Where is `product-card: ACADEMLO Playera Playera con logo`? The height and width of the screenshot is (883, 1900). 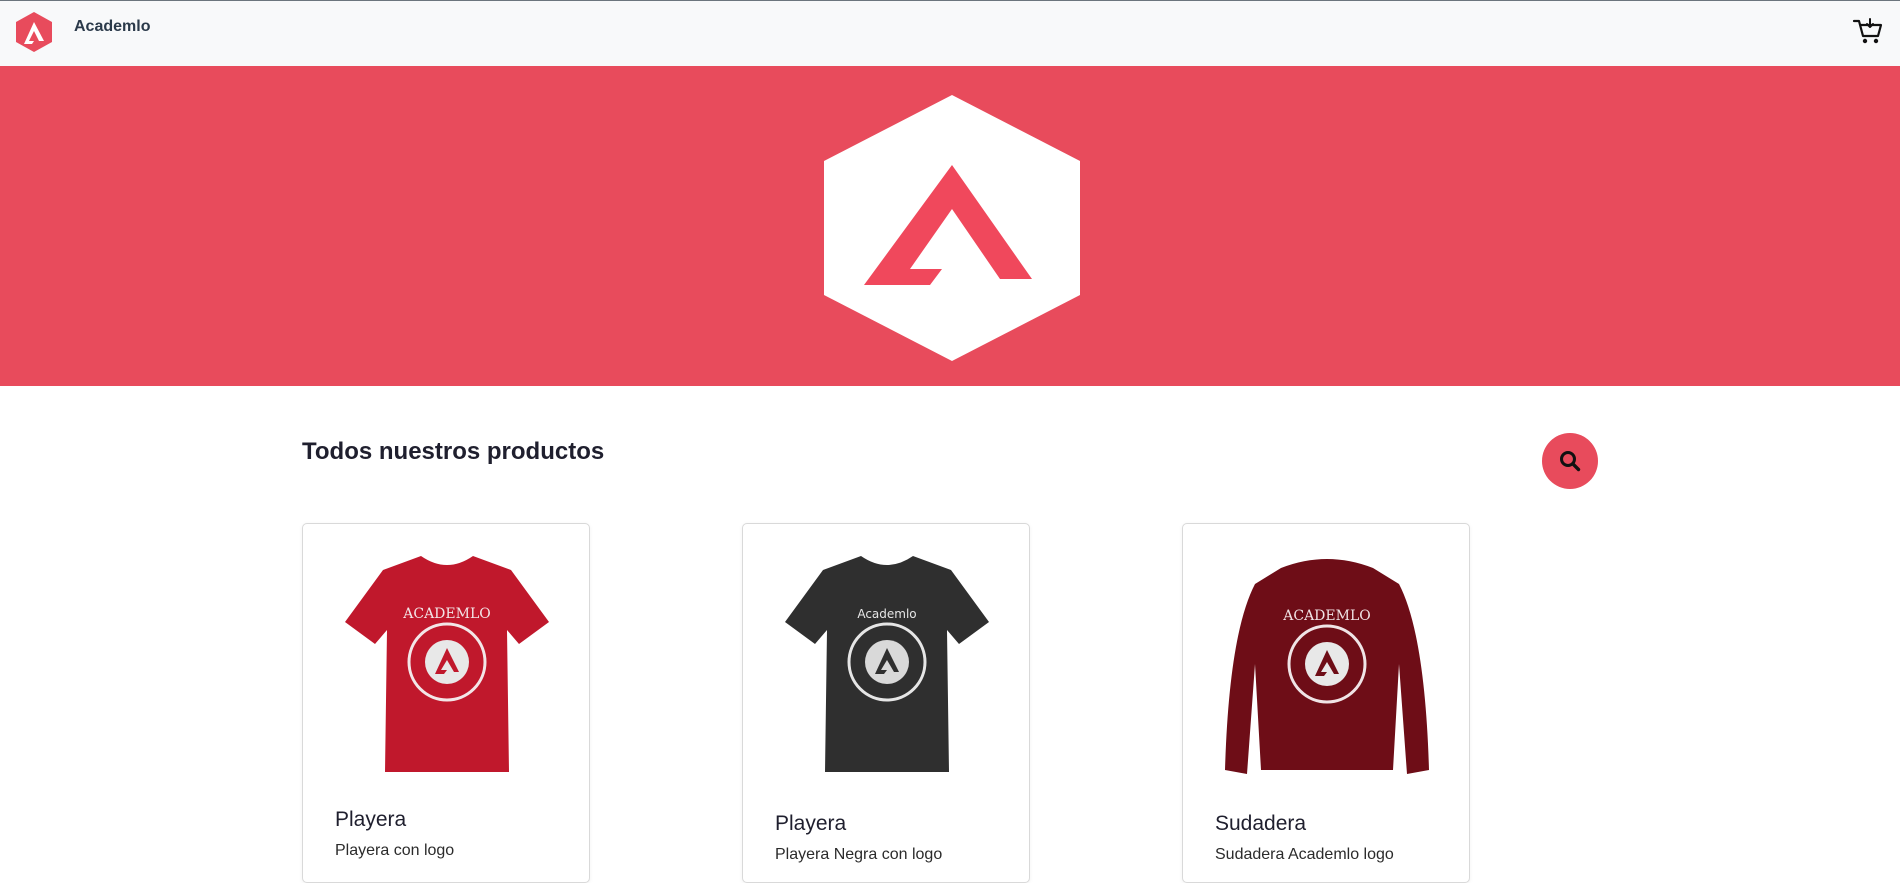 product-card: ACADEMLO Playera Playera con logo is located at coordinates (446, 703).